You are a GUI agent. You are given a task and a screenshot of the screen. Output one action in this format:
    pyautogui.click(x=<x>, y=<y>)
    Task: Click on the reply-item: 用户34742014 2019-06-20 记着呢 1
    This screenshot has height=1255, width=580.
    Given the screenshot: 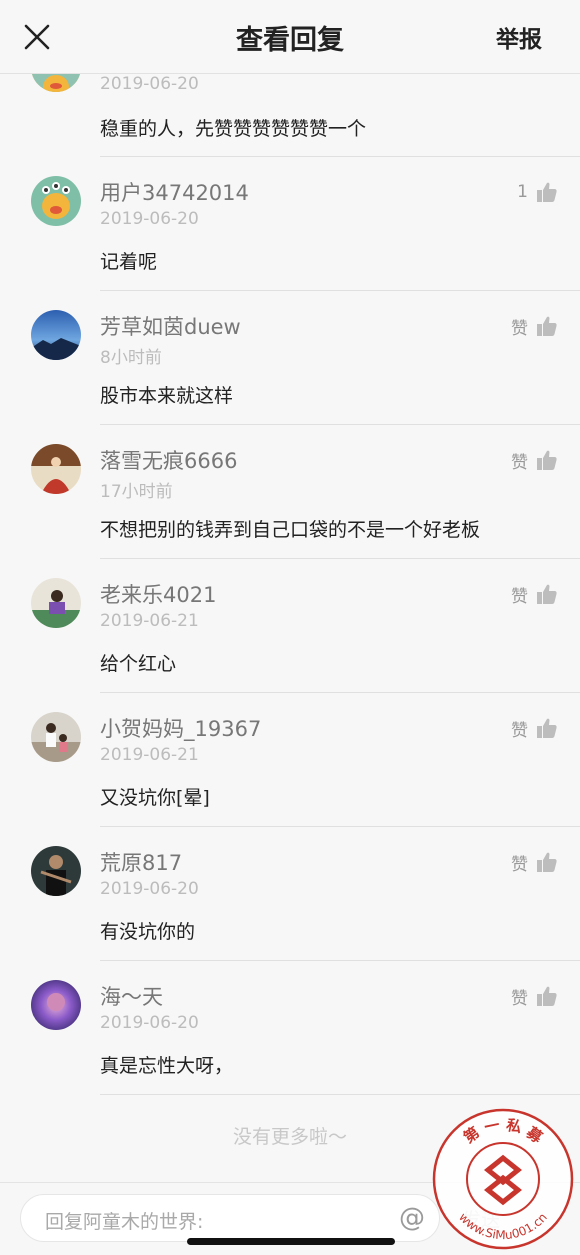 What is the action you would take?
    pyautogui.click(x=290, y=224)
    